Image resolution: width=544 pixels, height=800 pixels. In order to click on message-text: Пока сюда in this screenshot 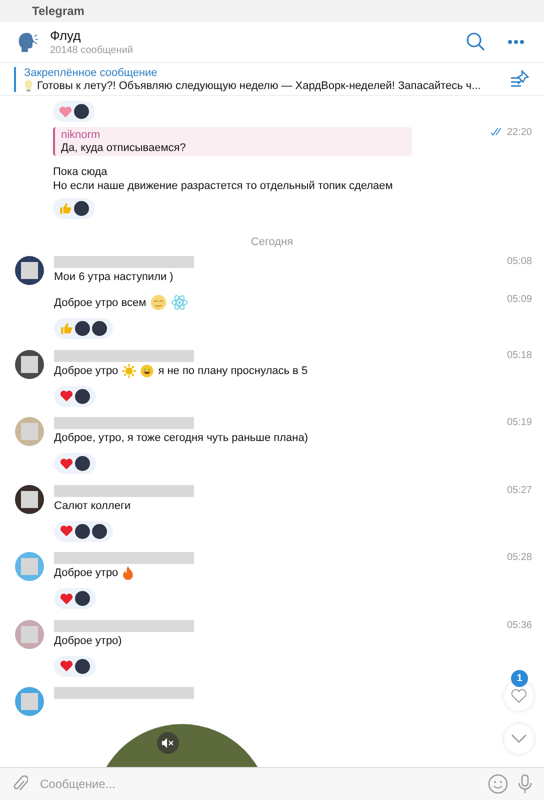, I will do `click(80, 172)`.